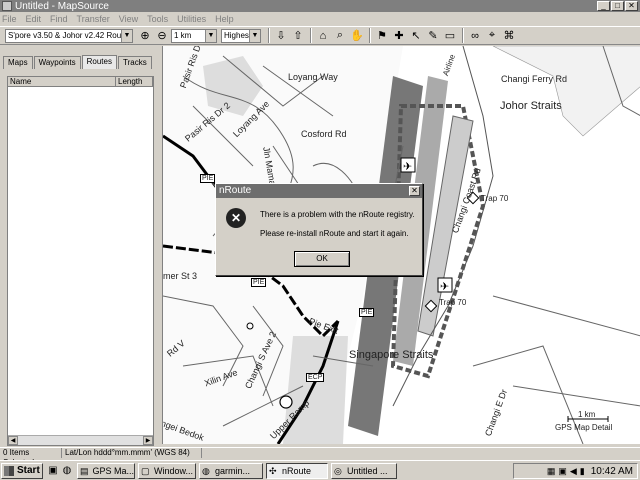 The height and width of the screenshot is (480, 640). Describe the element at coordinates (34, 19) in the screenshot. I see `menu-edit: Edit` at that location.